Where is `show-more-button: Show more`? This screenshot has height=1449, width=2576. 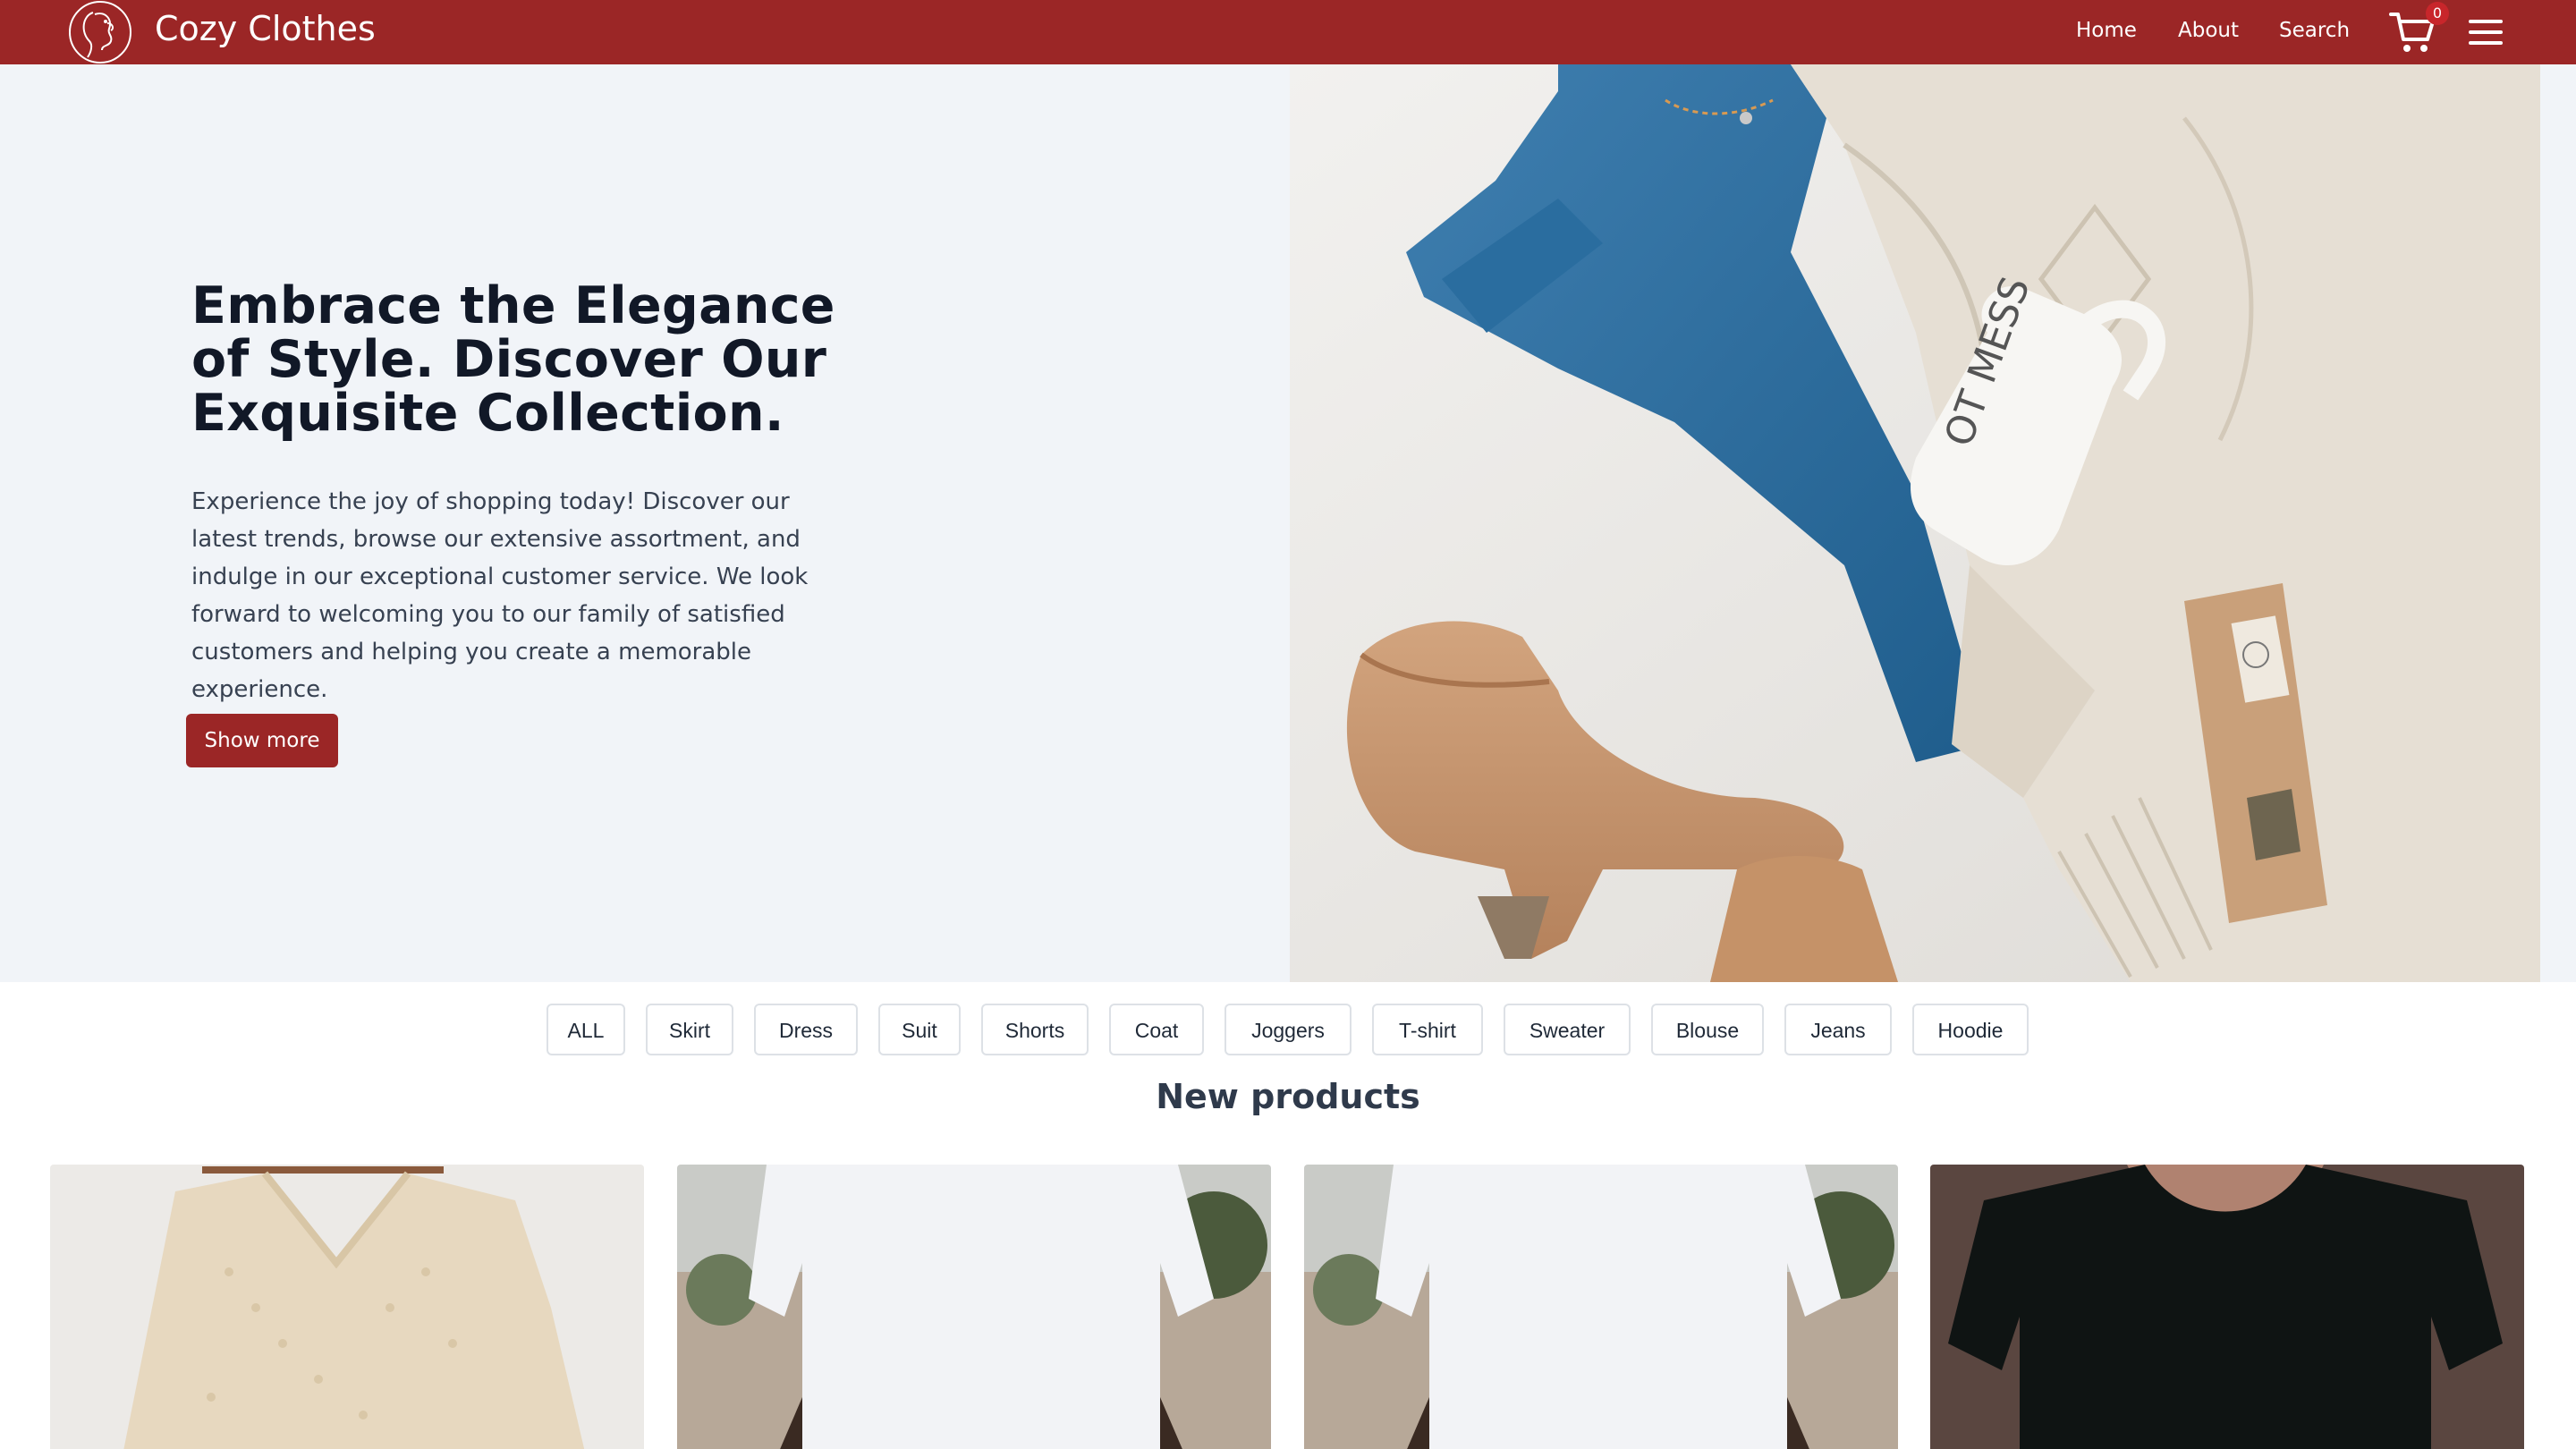
show-more-button: Show more is located at coordinates (262, 740).